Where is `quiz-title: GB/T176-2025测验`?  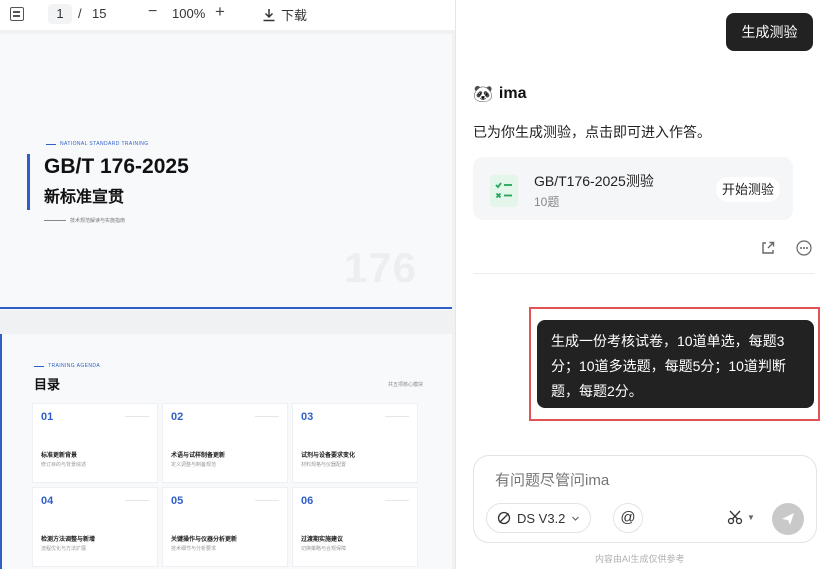
quiz-title: GB/T176-2025测验 is located at coordinates (594, 181).